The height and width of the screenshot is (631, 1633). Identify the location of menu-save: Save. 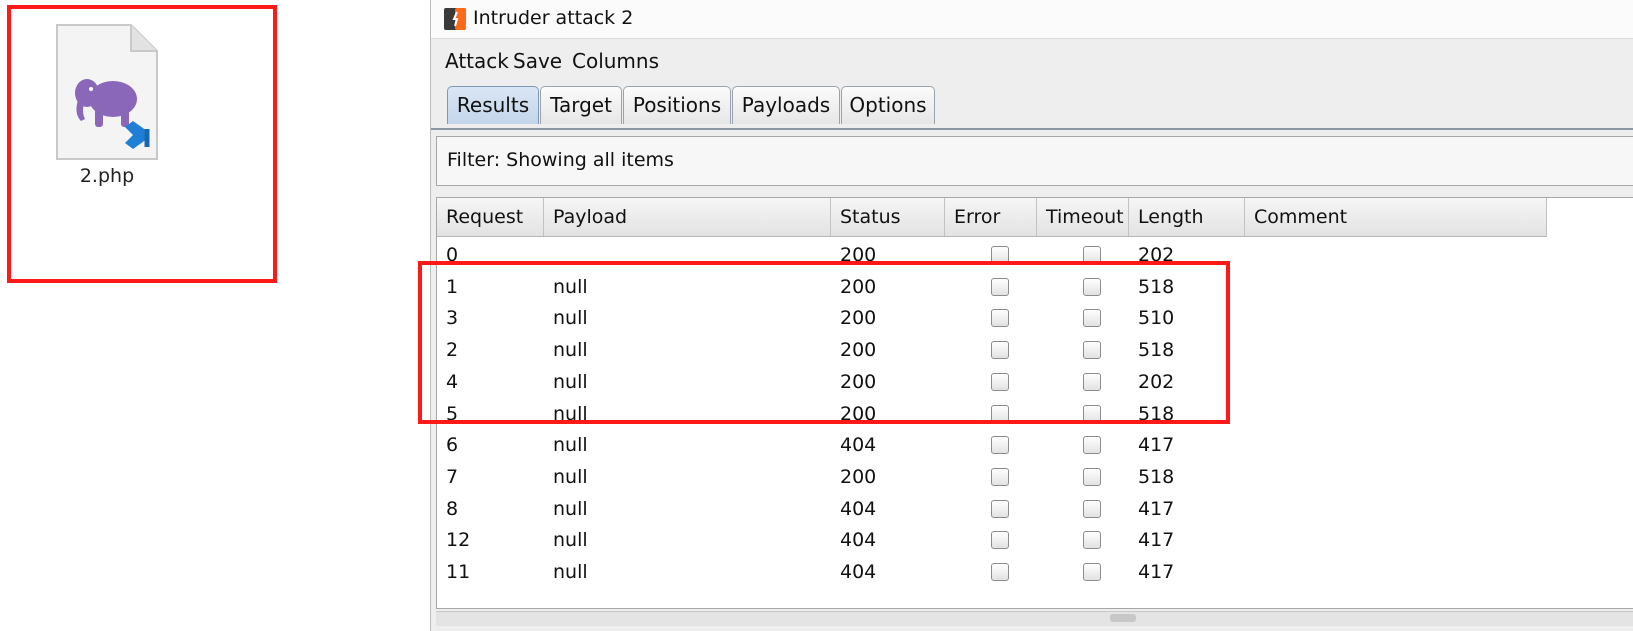
(537, 61).